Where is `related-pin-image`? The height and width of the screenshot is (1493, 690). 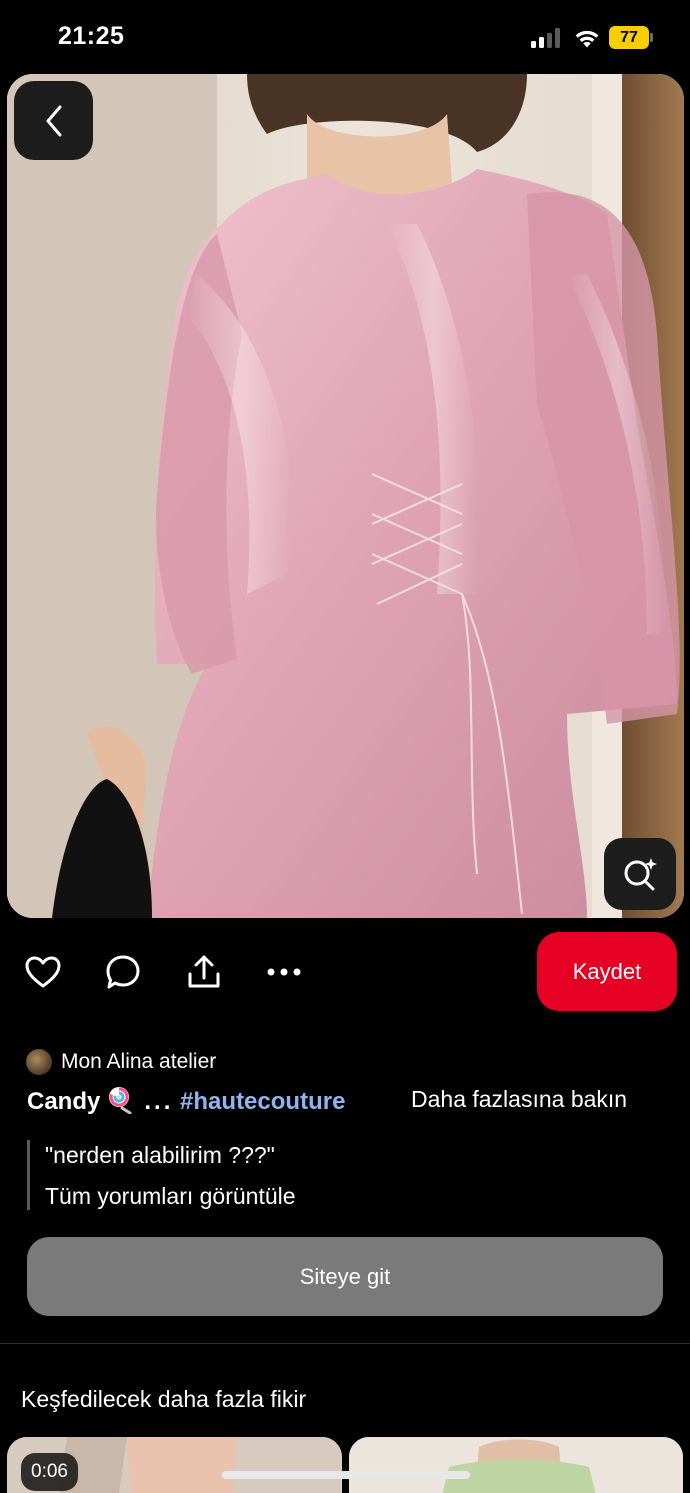 related-pin-image is located at coordinates (516, 1465).